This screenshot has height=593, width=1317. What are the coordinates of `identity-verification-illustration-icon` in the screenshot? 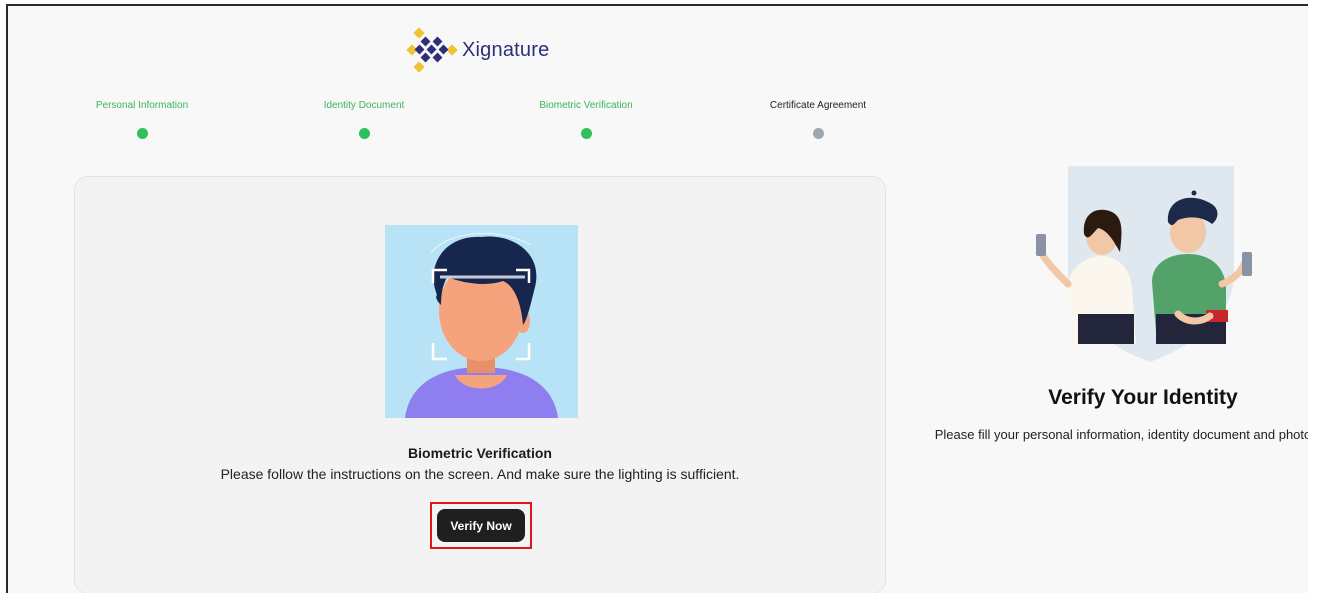 It's located at (1144, 264).